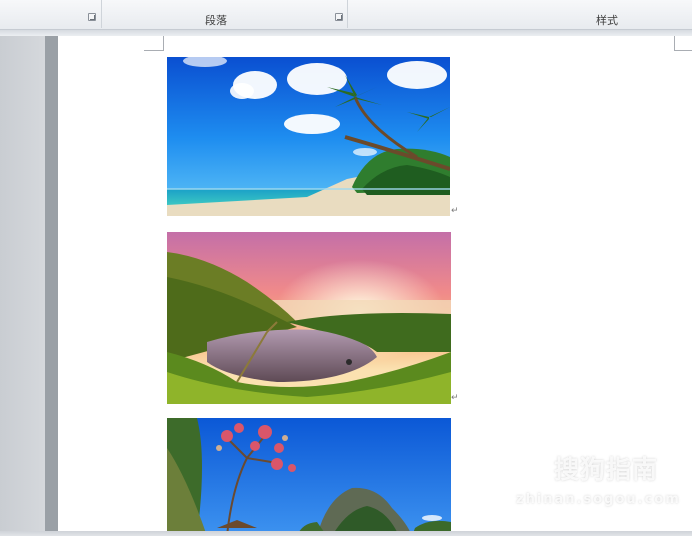  What do you see at coordinates (216, 20) in the screenshot?
I see `paragraph-group-label: 段落` at bounding box center [216, 20].